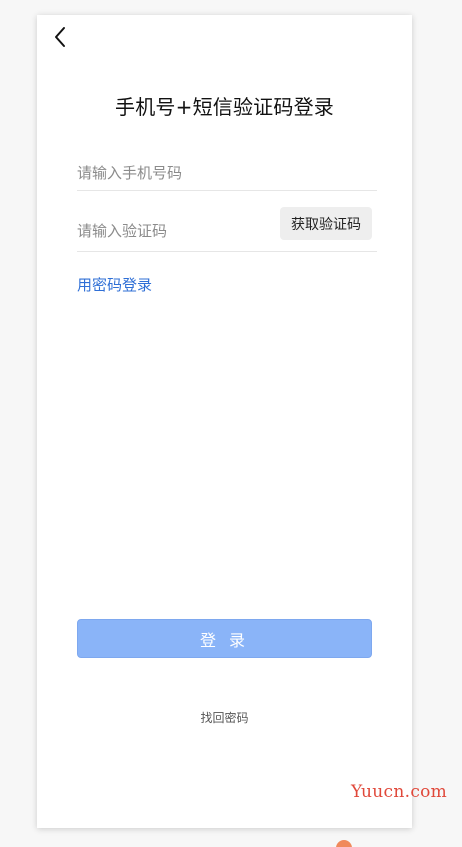 The height and width of the screenshot is (847, 462). Describe the element at coordinates (172, 231) in the screenshot. I see `sms-code-input` at that location.